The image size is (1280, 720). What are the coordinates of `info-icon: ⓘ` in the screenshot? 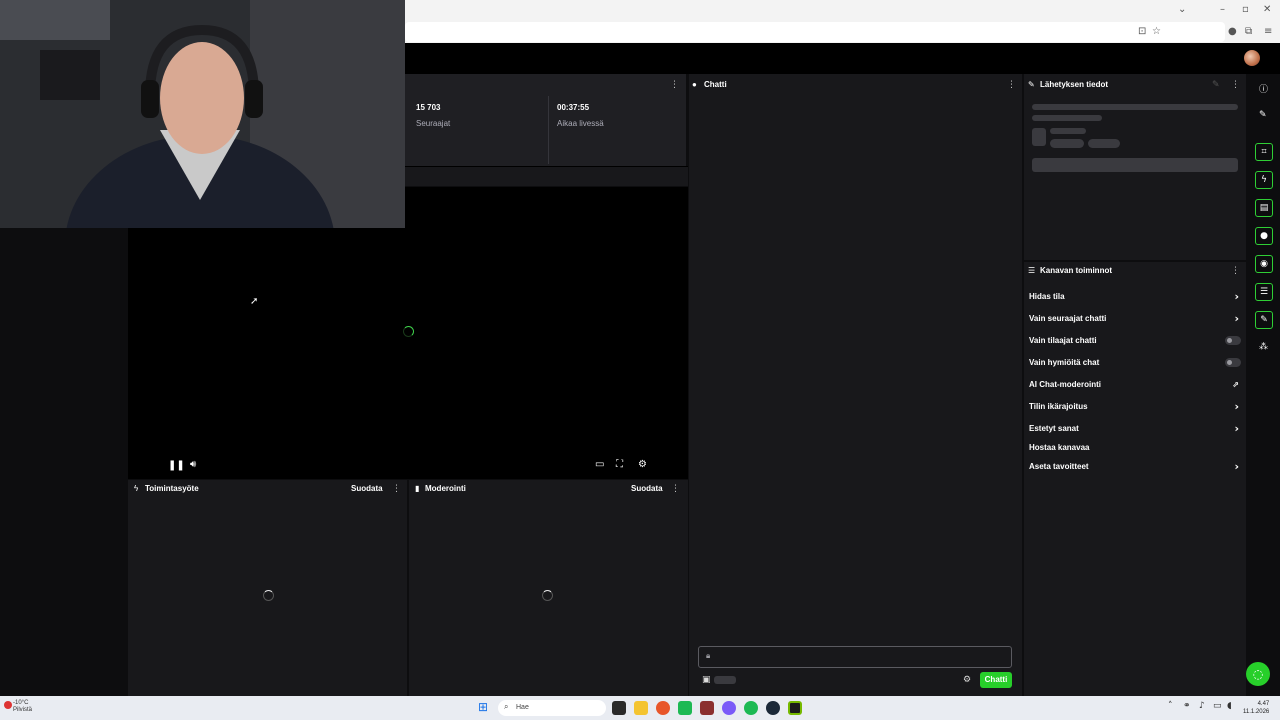 It's located at (1263, 88).